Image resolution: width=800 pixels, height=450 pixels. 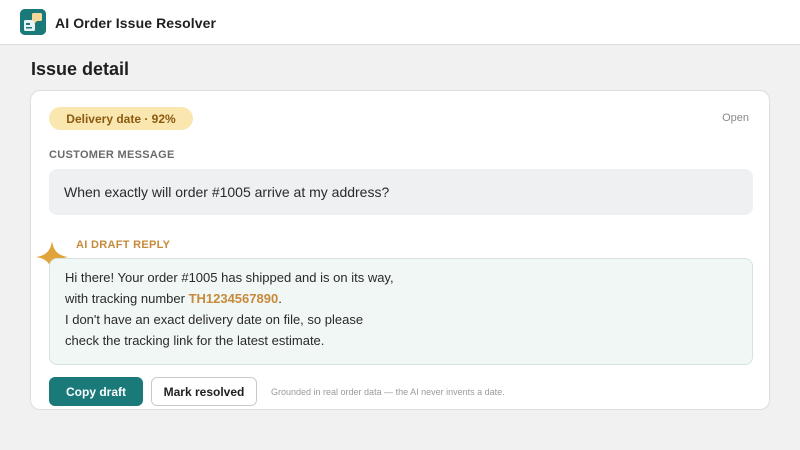 What do you see at coordinates (112, 155) in the screenshot?
I see `customer-message-label: CUSTOMER MESSAGE` at bounding box center [112, 155].